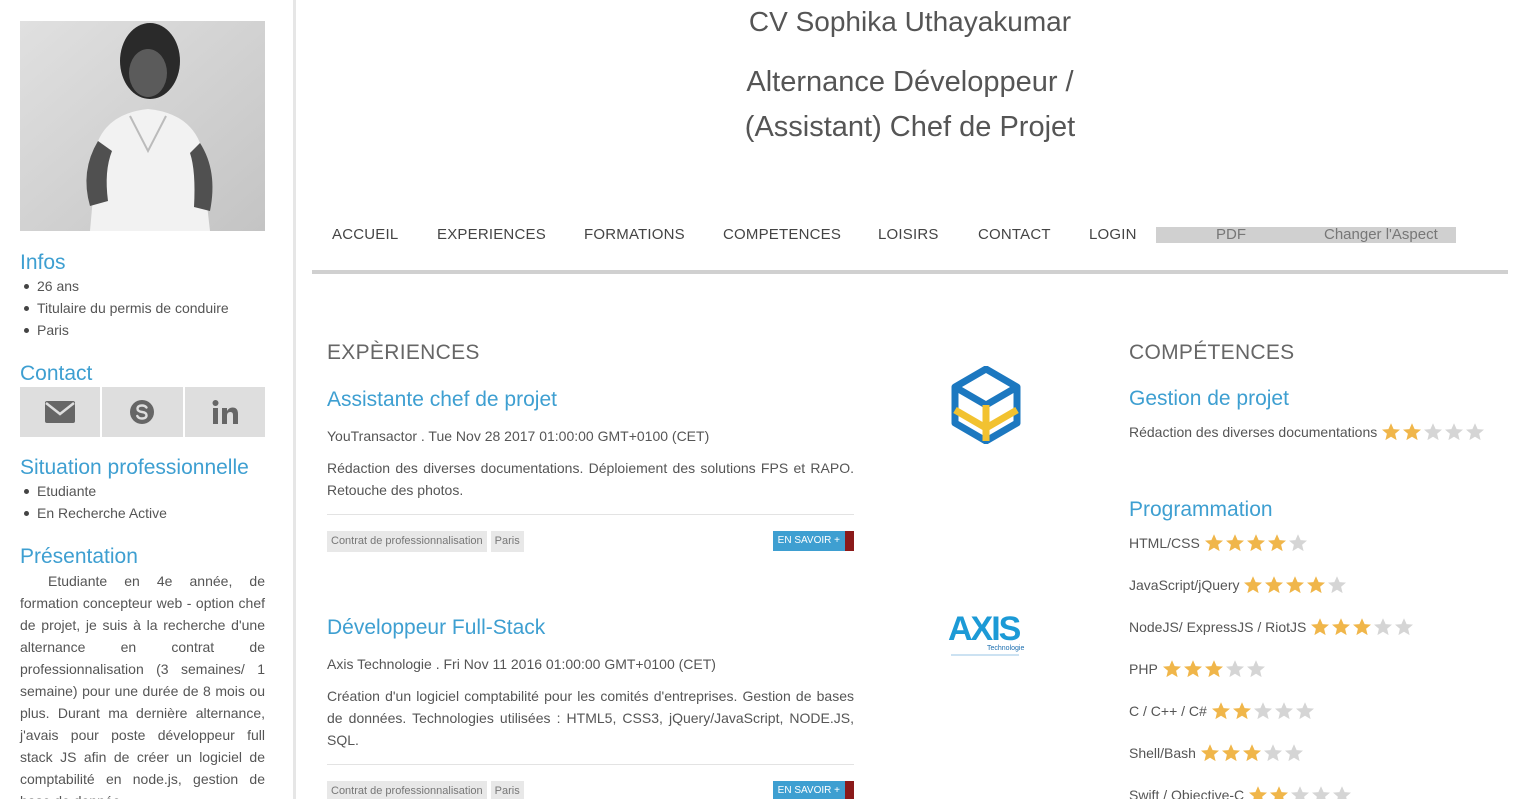 Image resolution: width=1516 pixels, height=799 pixels. What do you see at coordinates (365, 235) in the screenshot?
I see `nav-accueil: ACCUEIL` at bounding box center [365, 235].